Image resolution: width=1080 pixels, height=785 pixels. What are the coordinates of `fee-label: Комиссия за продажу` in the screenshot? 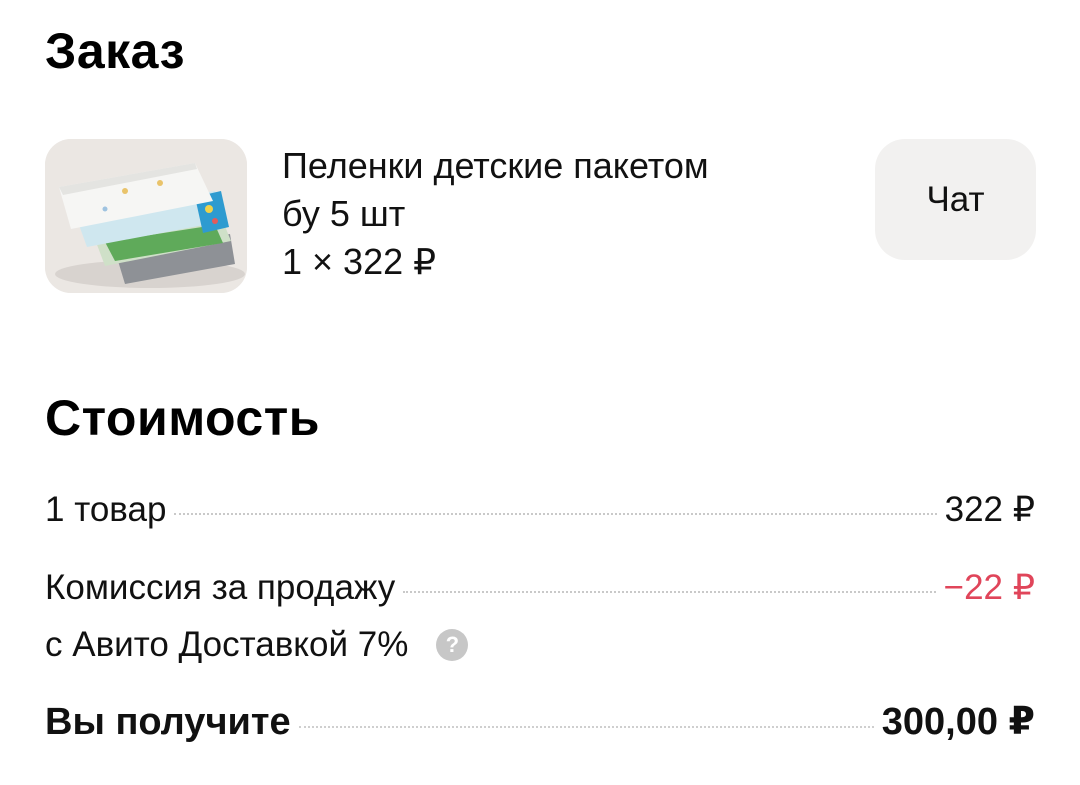 It's located at (220, 587).